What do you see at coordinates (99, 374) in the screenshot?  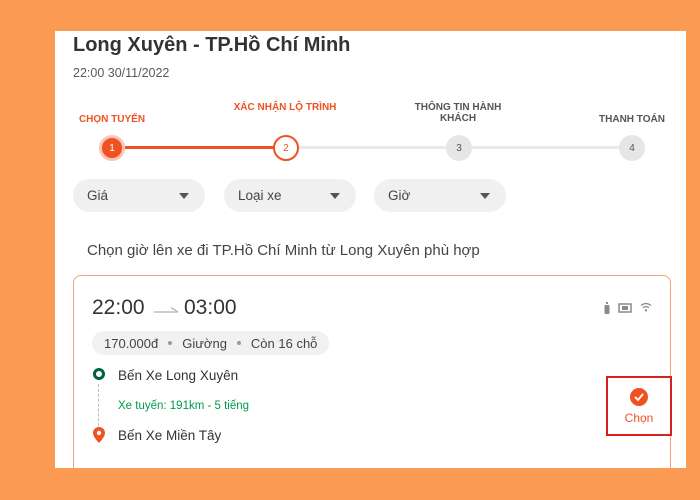 I see `origin-marker-icon` at bounding box center [99, 374].